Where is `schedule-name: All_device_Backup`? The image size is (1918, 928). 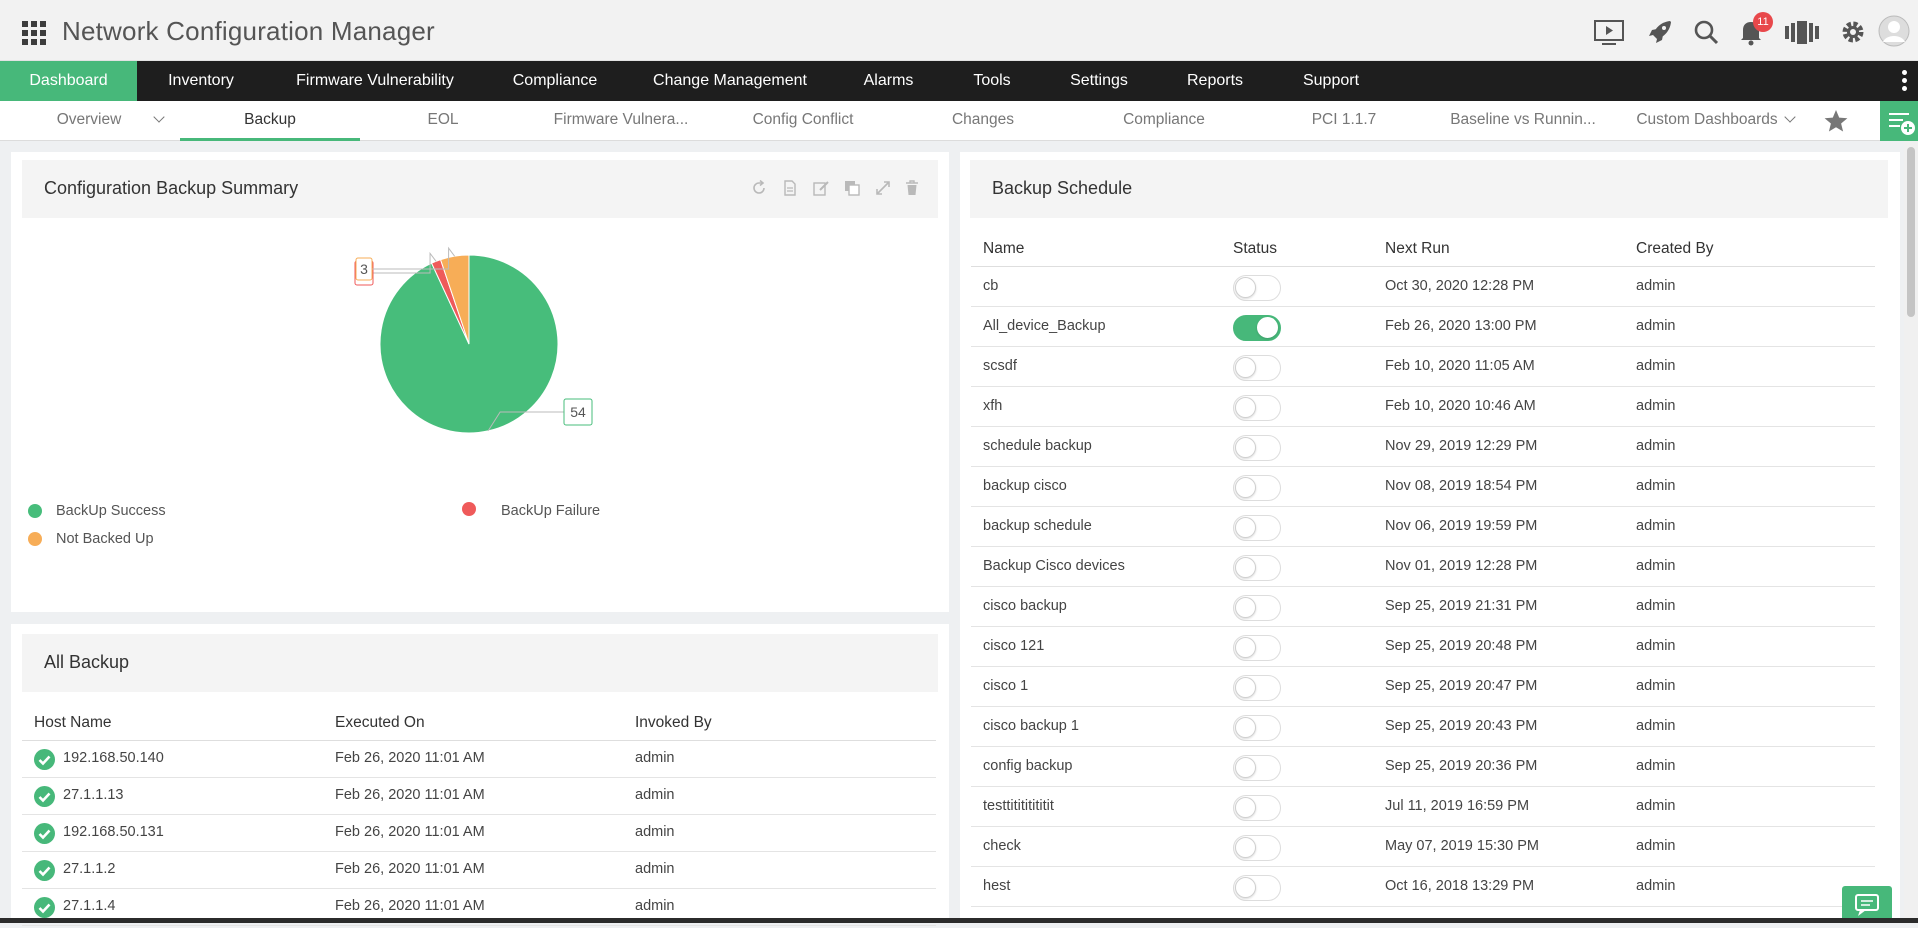 schedule-name: All_device_Backup is located at coordinates (1044, 326).